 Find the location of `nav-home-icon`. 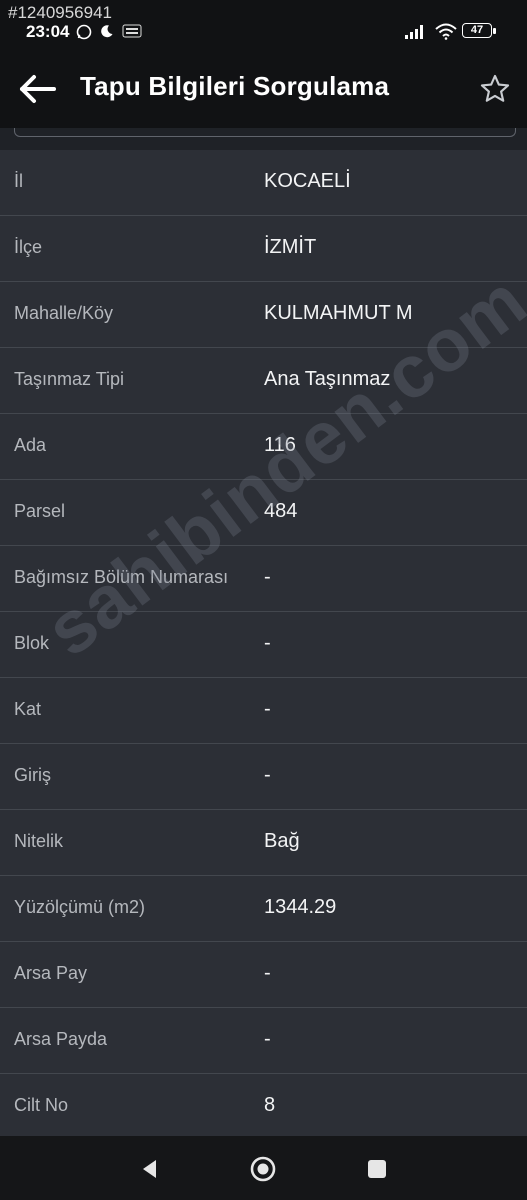

nav-home-icon is located at coordinates (263, 1169).